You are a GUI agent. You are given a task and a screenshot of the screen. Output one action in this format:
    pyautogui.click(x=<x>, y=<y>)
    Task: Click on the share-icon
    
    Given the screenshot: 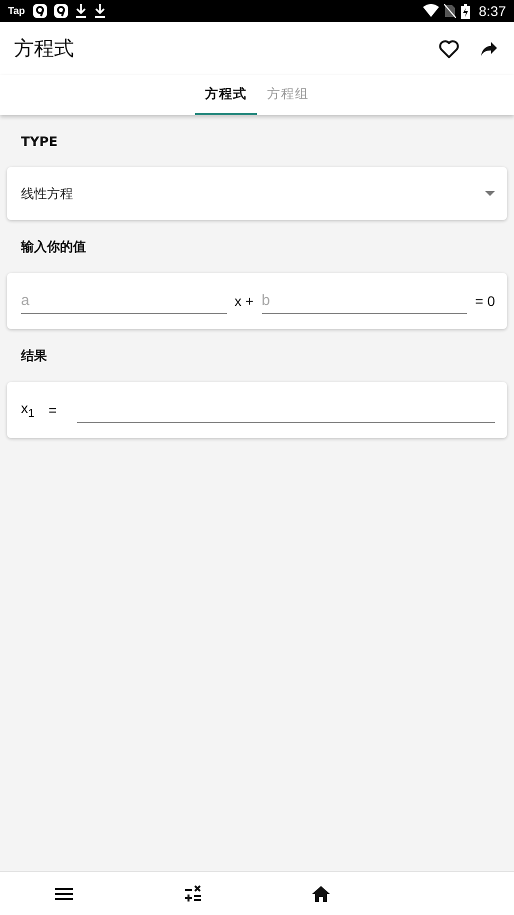 What is the action you would take?
    pyautogui.click(x=489, y=48)
    